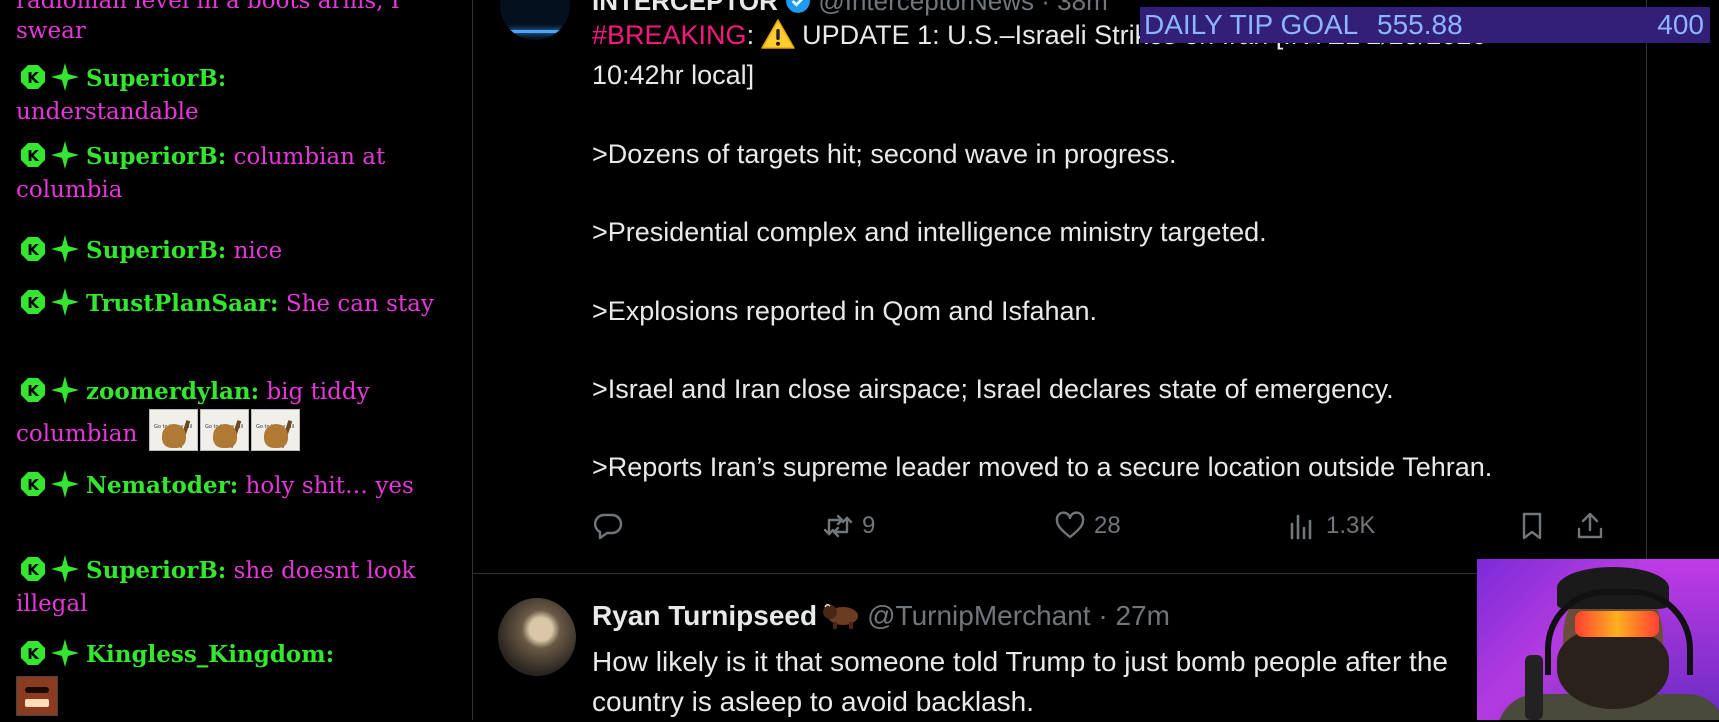 The width and height of the screenshot is (1719, 722). I want to click on chat-message: K SuperiorB: she doesnt look illegal, so click(236, 587).